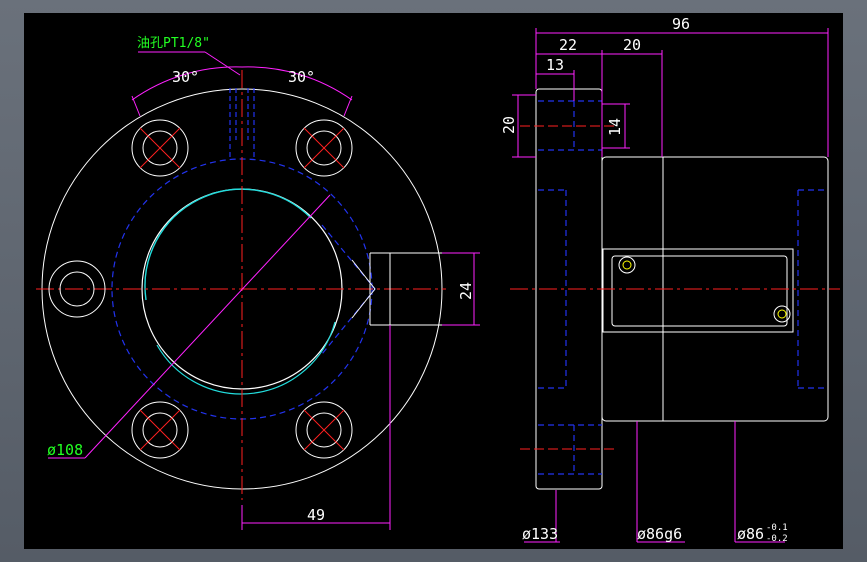 This screenshot has height=562, width=867. Describe the element at coordinates (65, 450) in the screenshot. I see `pcd-label: ø108` at that location.